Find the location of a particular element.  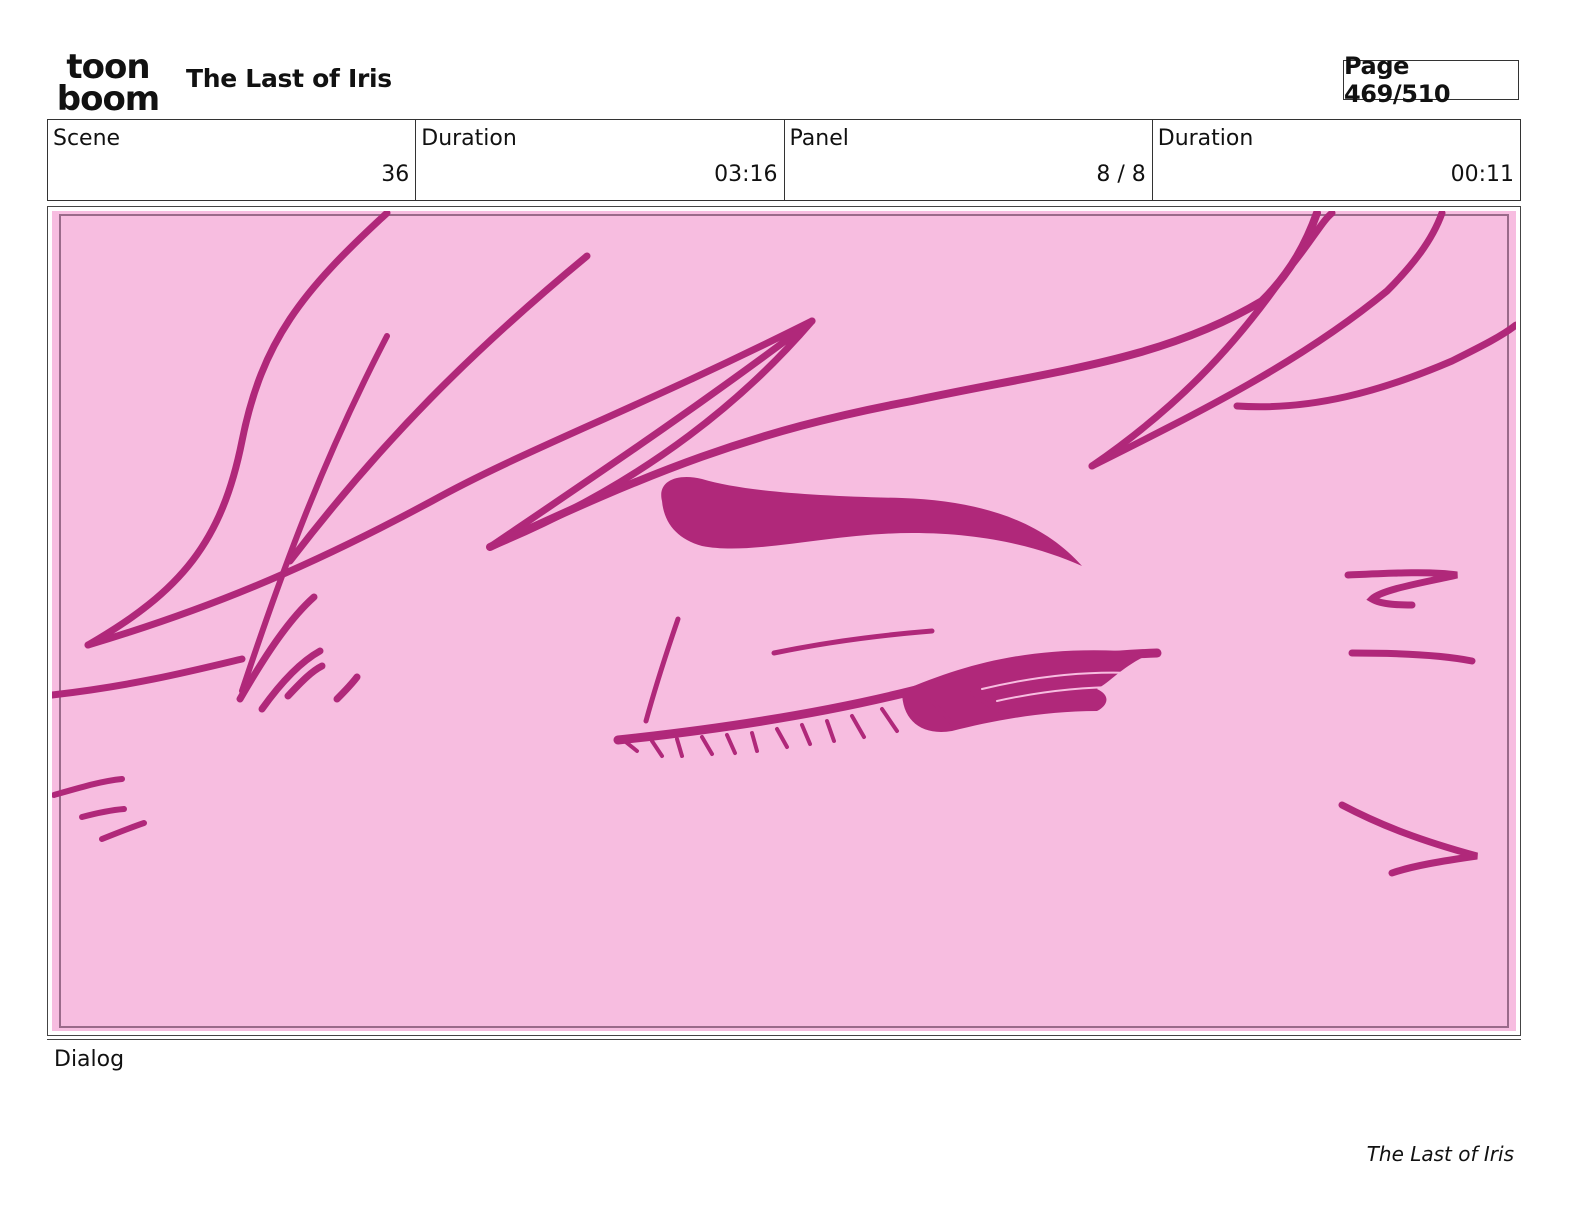

scene-label: Scene is located at coordinates (87, 138).